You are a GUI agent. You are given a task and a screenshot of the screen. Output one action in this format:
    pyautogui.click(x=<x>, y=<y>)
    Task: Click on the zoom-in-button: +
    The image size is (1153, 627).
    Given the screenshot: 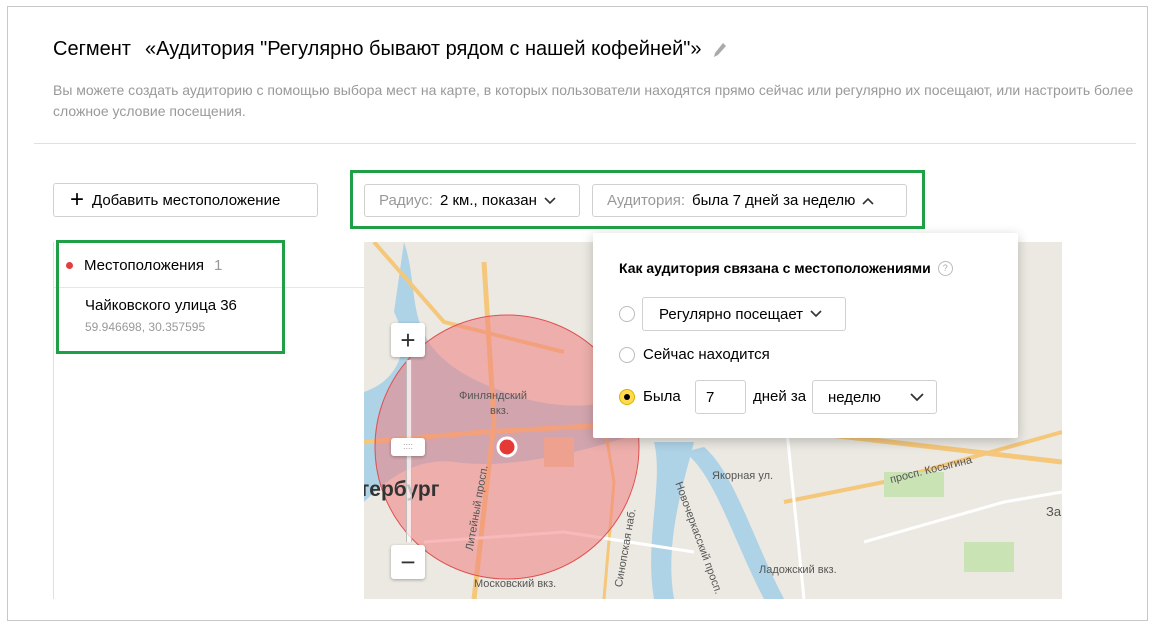 What is the action you would take?
    pyautogui.click(x=408, y=340)
    